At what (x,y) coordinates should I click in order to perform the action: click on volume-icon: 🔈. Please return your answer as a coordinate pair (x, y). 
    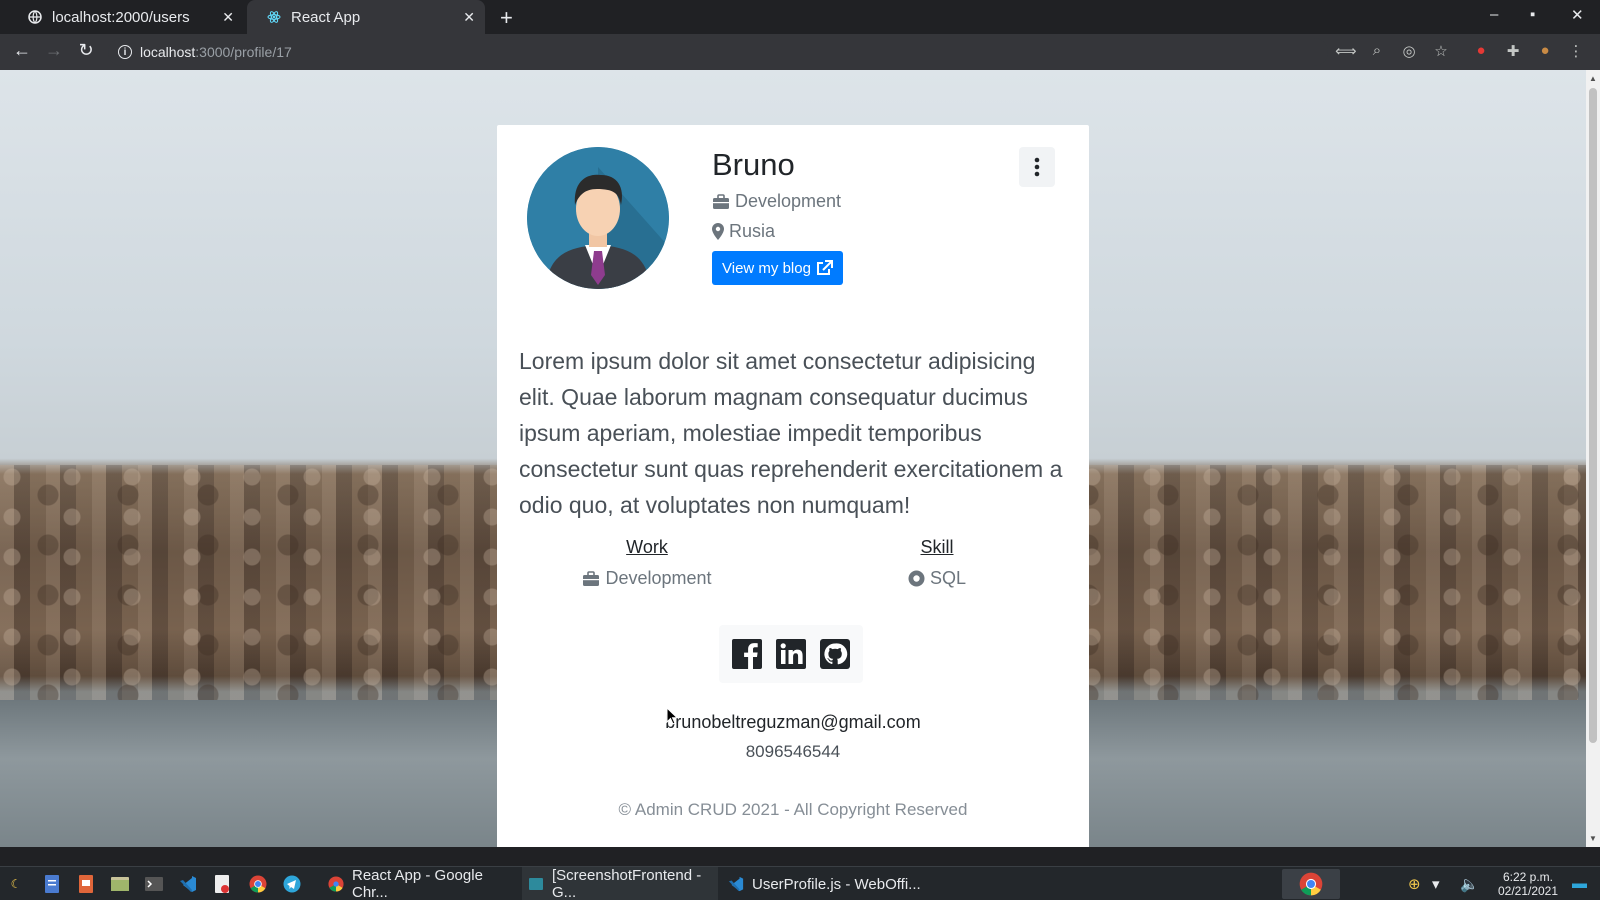
    Looking at the image, I should click on (1469, 884).